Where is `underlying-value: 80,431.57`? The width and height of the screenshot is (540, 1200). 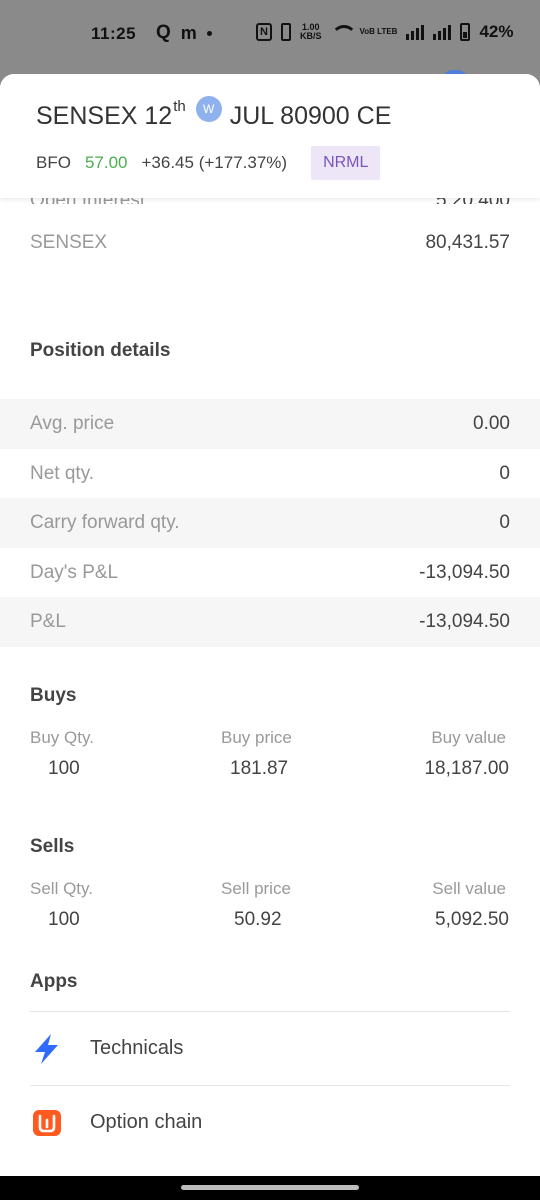
underlying-value: 80,431.57 is located at coordinates (467, 242).